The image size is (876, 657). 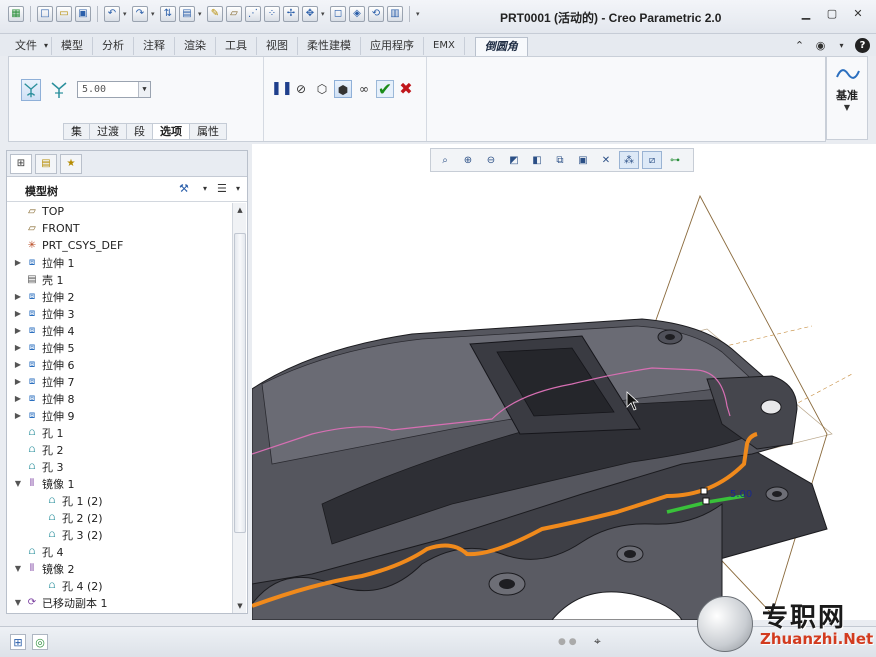 I want to click on verify-mode-icon: ⬢, so click(x=343, y=89).